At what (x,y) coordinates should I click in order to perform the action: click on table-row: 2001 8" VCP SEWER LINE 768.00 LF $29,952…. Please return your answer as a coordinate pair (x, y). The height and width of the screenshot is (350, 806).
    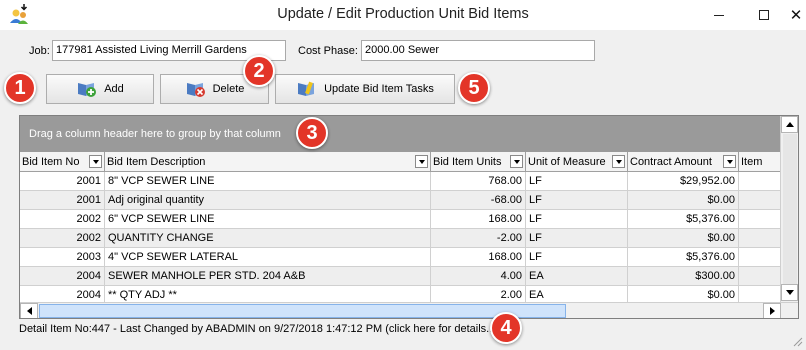
    Looking at the image, I should click on (400, 181).